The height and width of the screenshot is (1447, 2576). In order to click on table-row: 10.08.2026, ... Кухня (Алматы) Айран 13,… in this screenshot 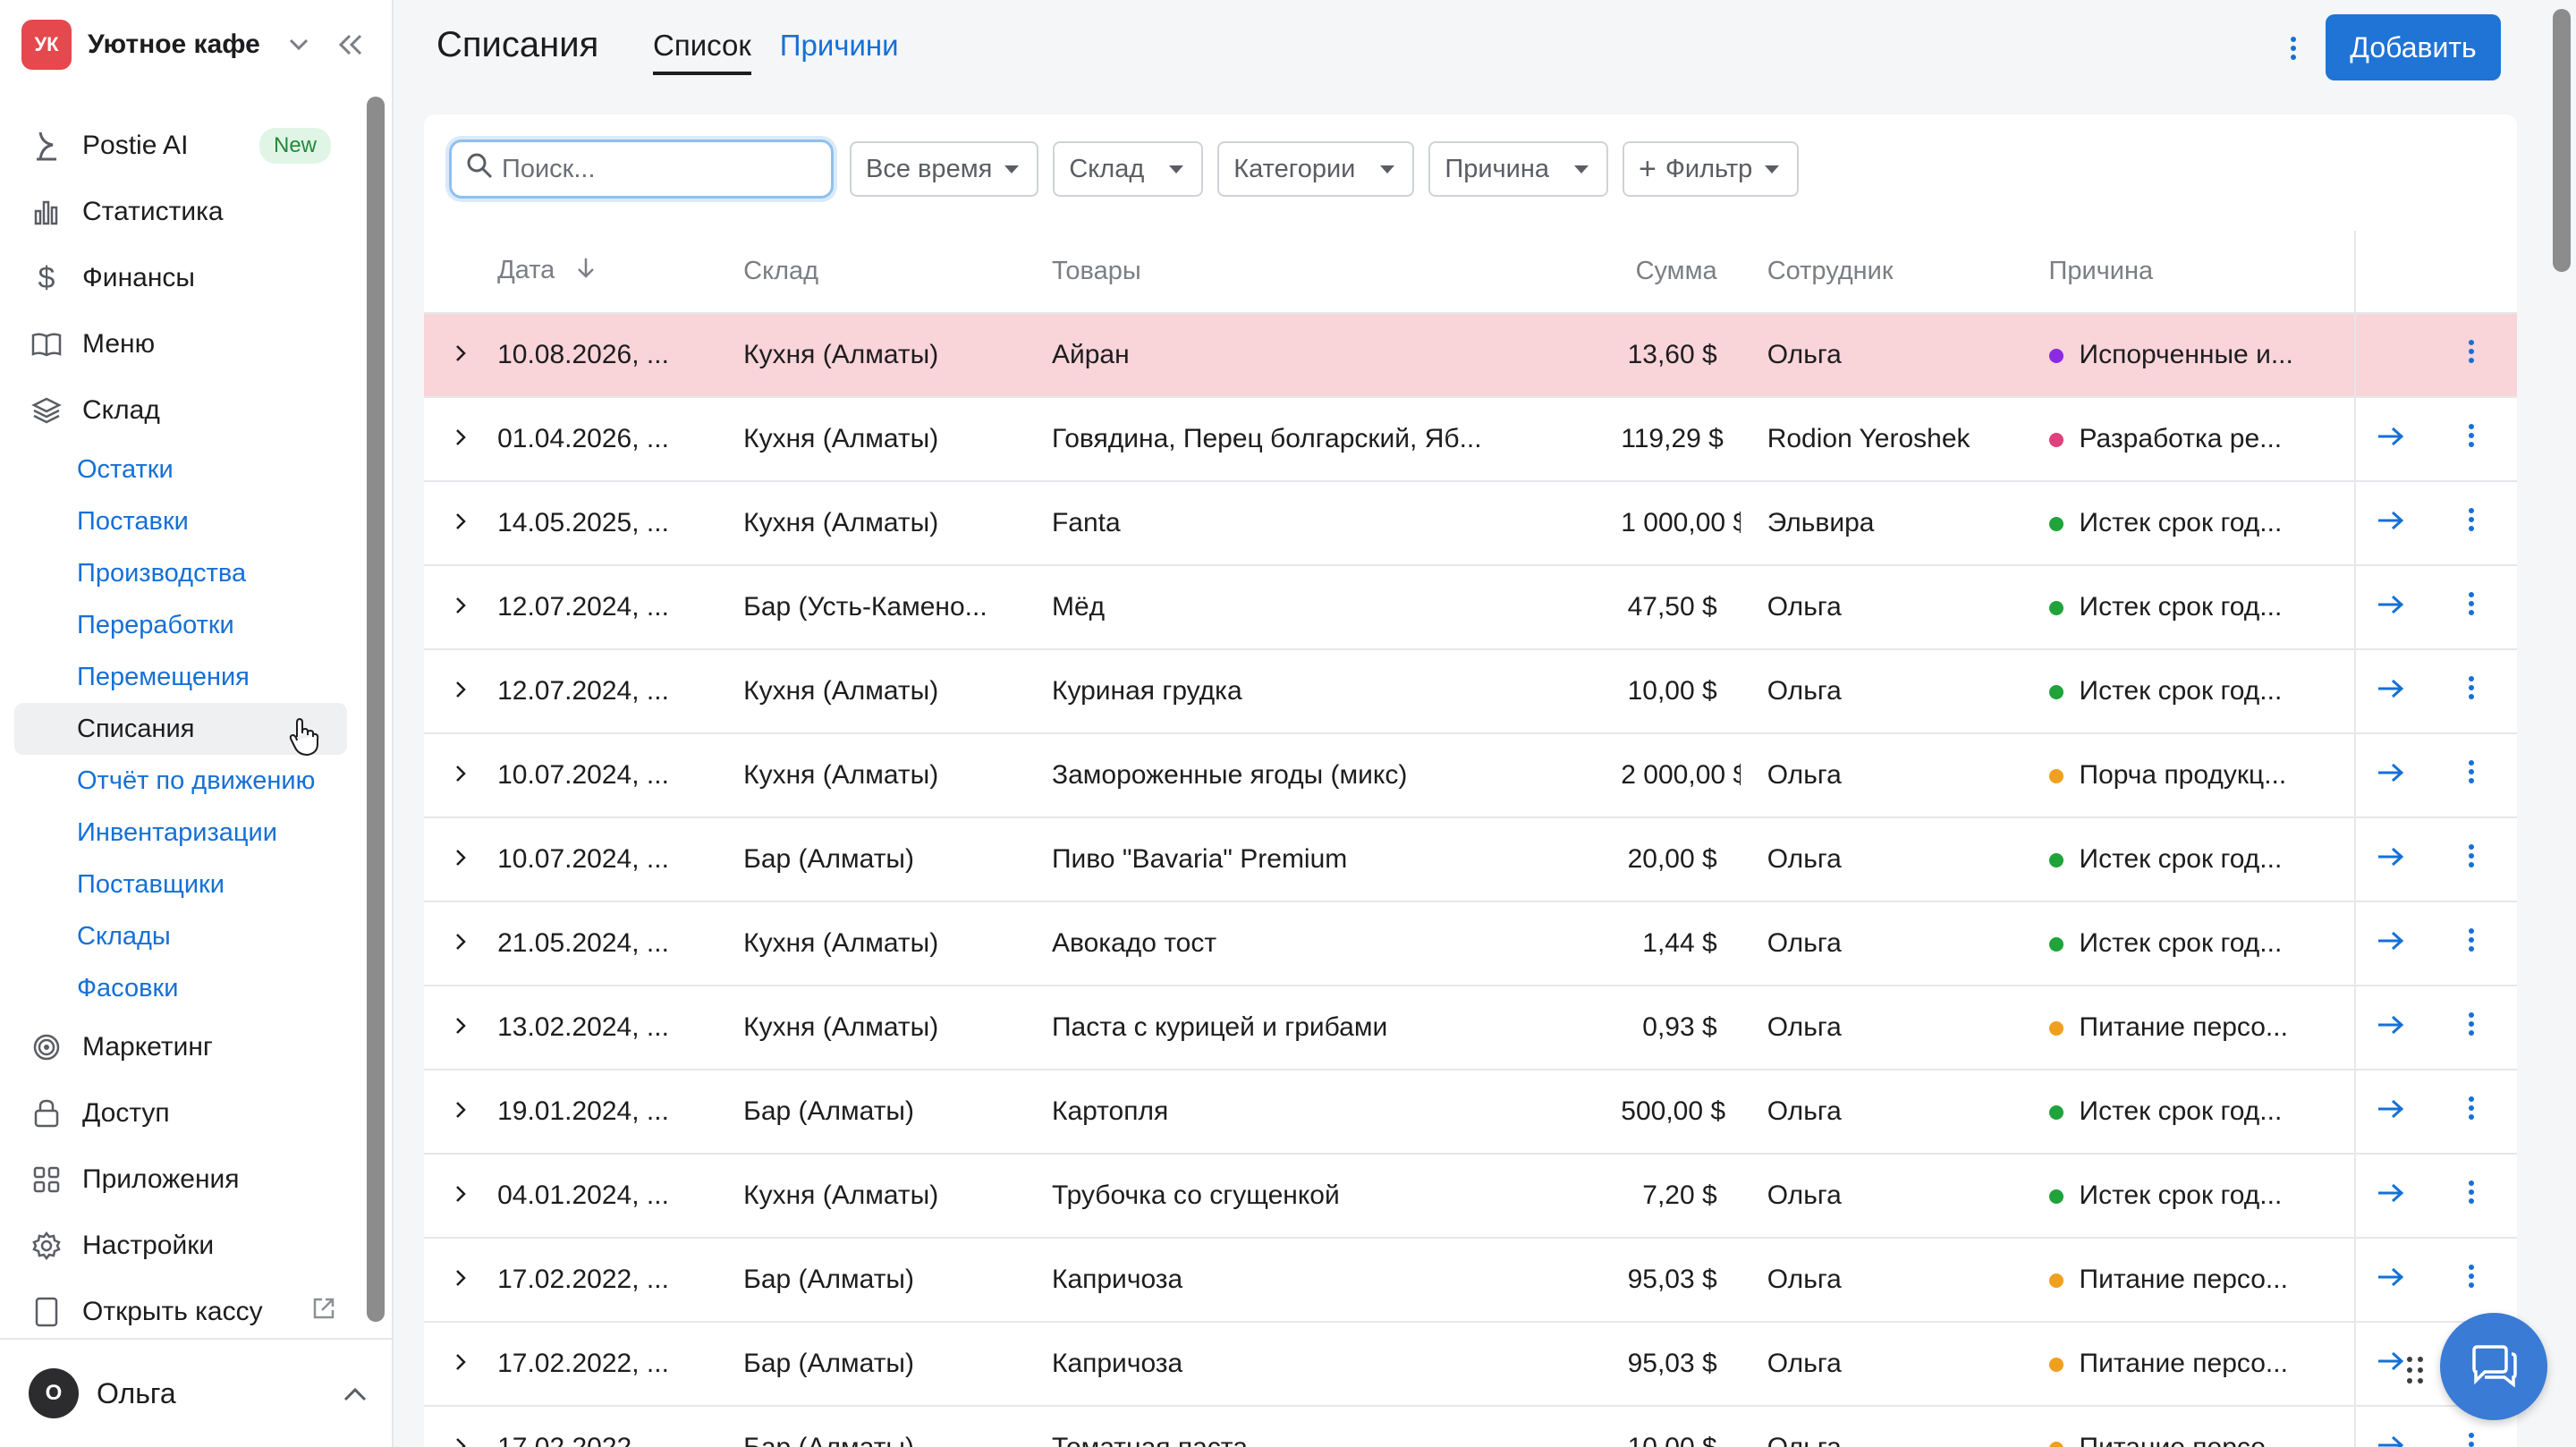, I will do `click(1470, 355)`.